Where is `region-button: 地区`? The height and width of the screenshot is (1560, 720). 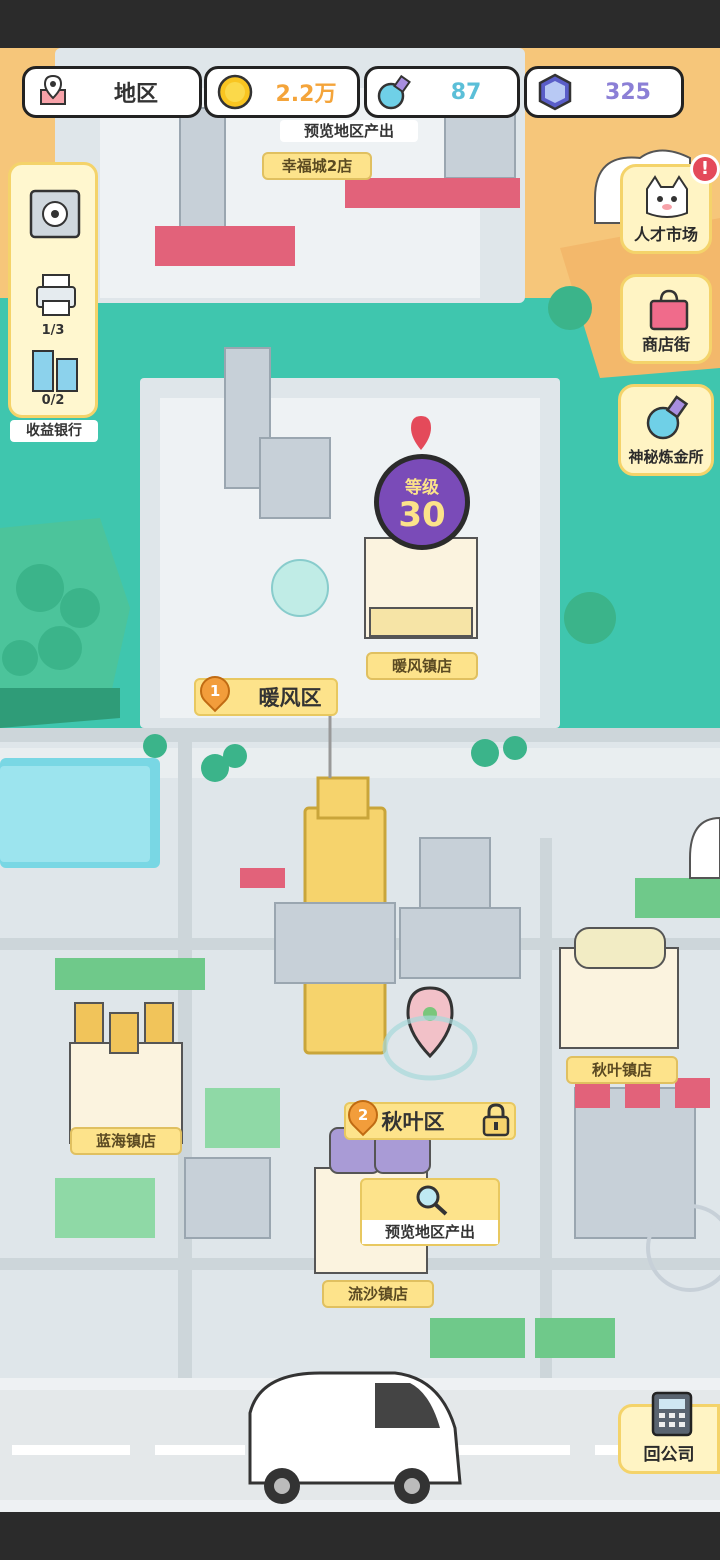
region-button: 地区 is located at coordinates (112, 92).